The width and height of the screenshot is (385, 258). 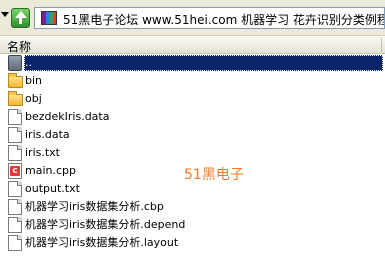 I want to click on file-name: bezdekIris.data, so click(x=67, y=116).